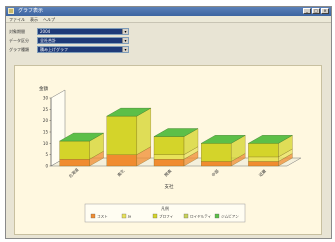 The image size is (335, 242). I want to click on app-icon, so click(11, 11).